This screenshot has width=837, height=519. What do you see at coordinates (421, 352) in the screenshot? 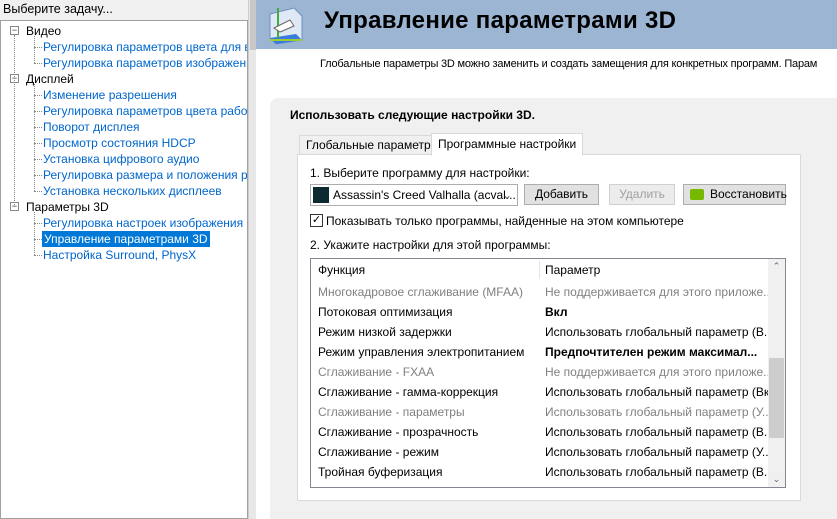
I see `function-name: Режим управления электропитанием` at bounding box center [421, 352].